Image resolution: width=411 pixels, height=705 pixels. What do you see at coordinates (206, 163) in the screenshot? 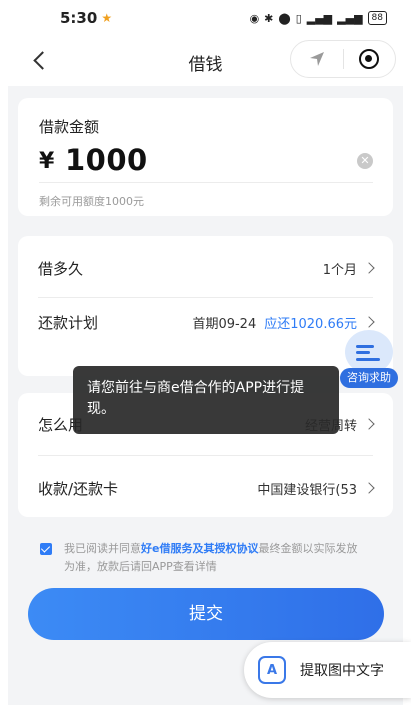
I see `amount-input-row: ¥ 1000 ✕` at bounding box center [206, 163].